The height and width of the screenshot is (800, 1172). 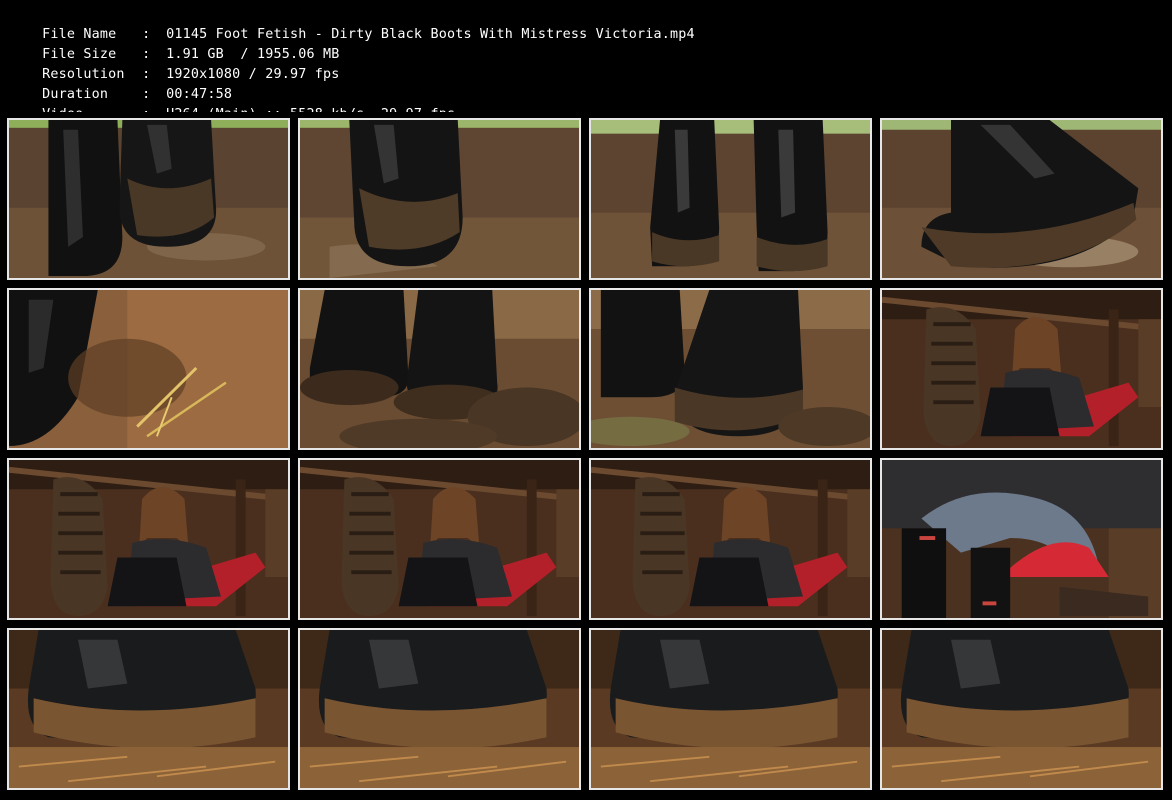 I want to click on duration-row: Duration:00:47:58, so click(x=120, y=83).